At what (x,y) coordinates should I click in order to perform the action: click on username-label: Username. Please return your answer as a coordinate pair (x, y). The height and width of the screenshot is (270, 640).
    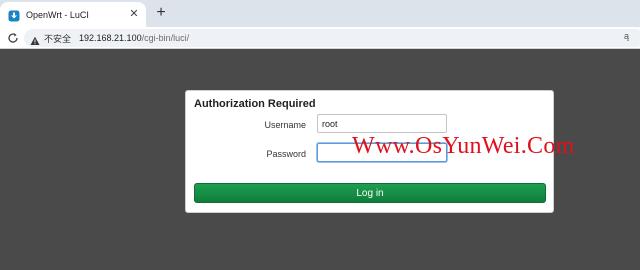
    Looking at the image, I should click on (285, 125).